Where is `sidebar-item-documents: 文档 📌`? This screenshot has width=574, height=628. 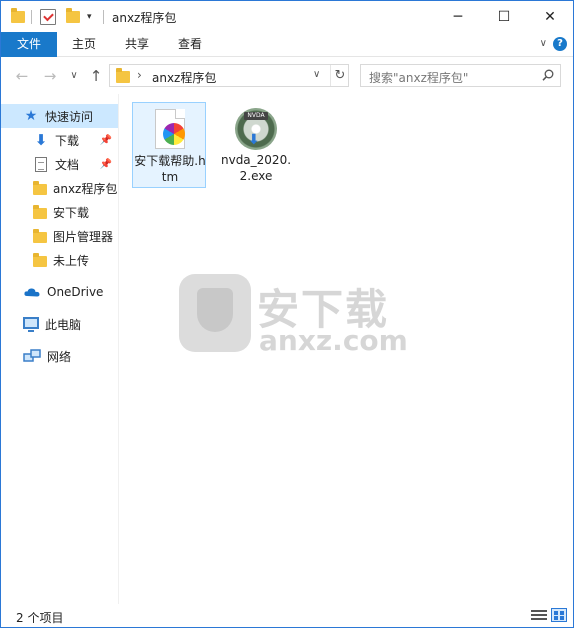
sidebar-item-documents: 文档 📌 is located at coordinates (59, 164).